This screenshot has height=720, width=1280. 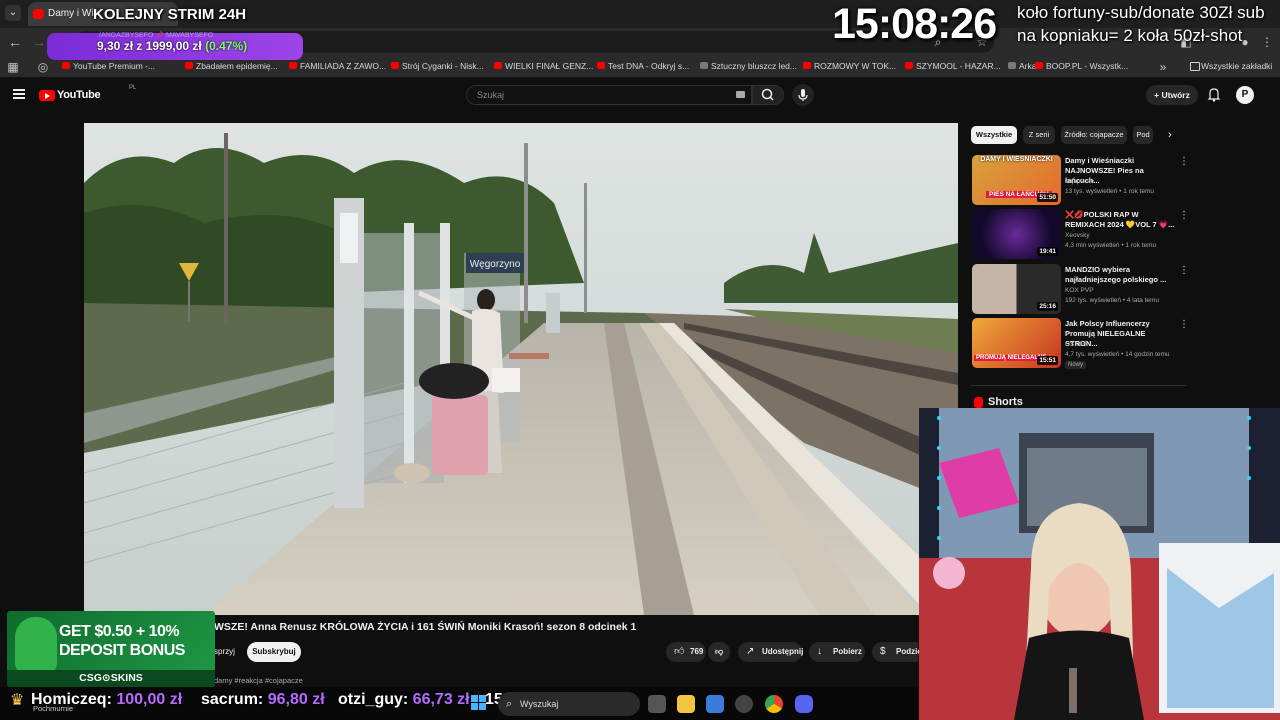 What do you see at coordinates (770, 652) in the screenshot?
I see `share-button: ↗ Udostępnij` at bounding box center [770, 652].